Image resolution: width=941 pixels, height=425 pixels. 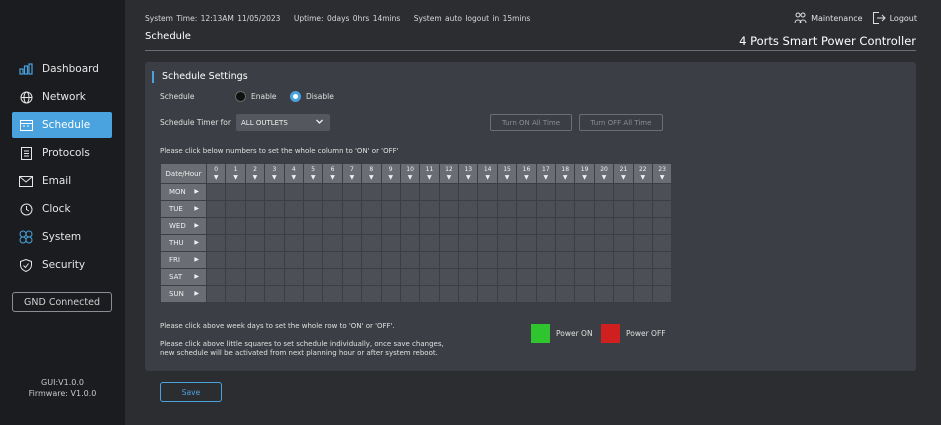 I want to click on turn-off-all-button: Turn OFF All Time, so click(x=621, y=122).